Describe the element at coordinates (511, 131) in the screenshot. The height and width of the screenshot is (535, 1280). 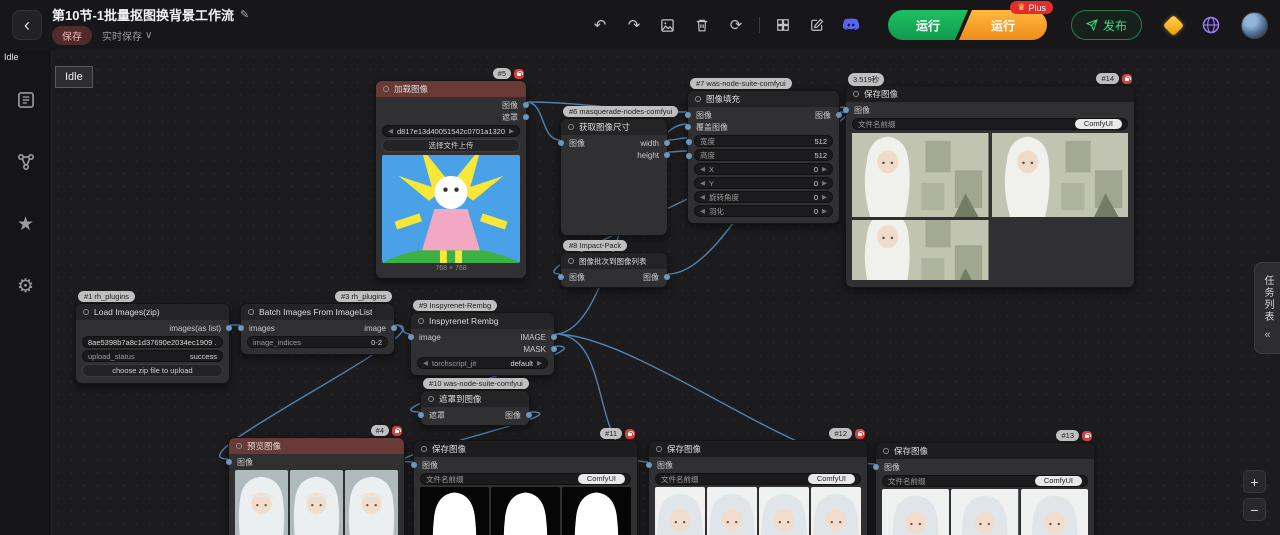
I see `combo-next-icon: ▶` at that location.